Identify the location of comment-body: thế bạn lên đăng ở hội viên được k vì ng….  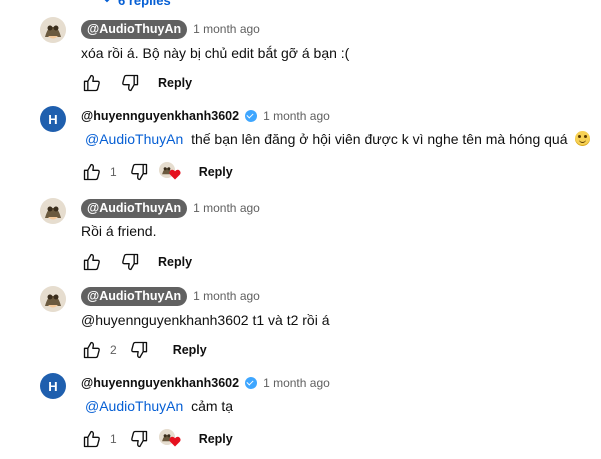
(379, 139).